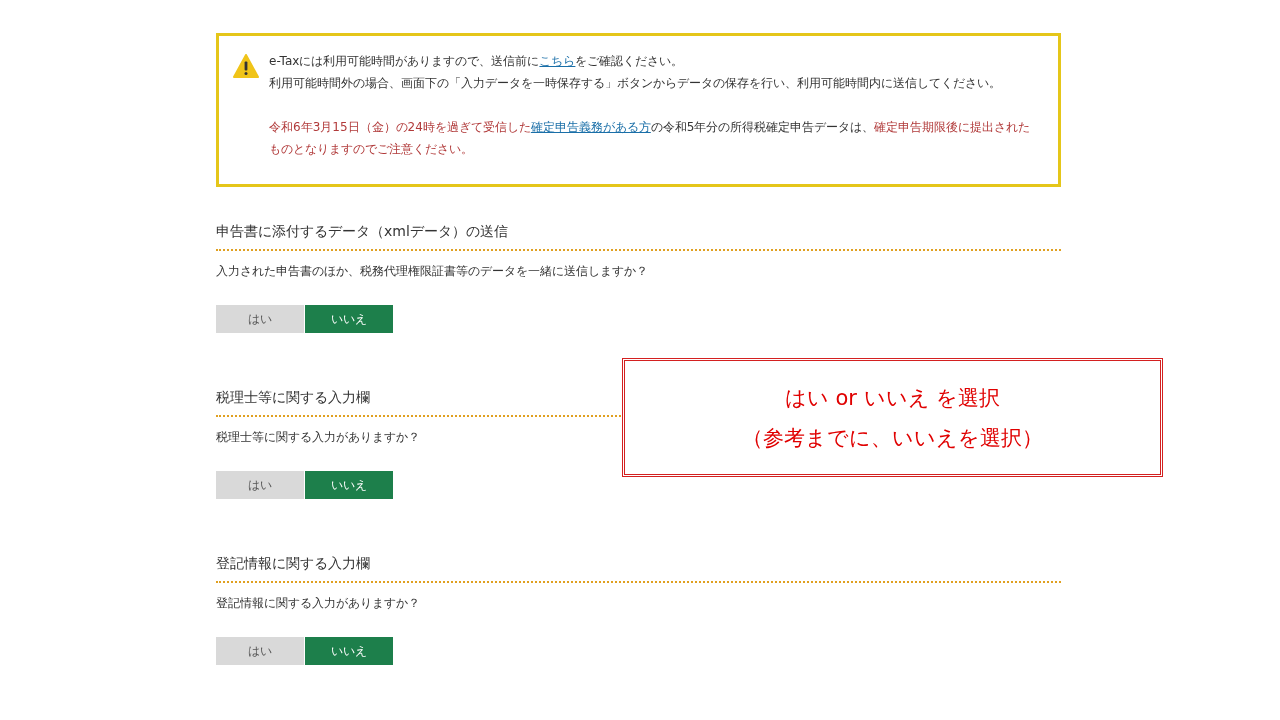  I want to click on notice-link: こちら, so click(557, 61).